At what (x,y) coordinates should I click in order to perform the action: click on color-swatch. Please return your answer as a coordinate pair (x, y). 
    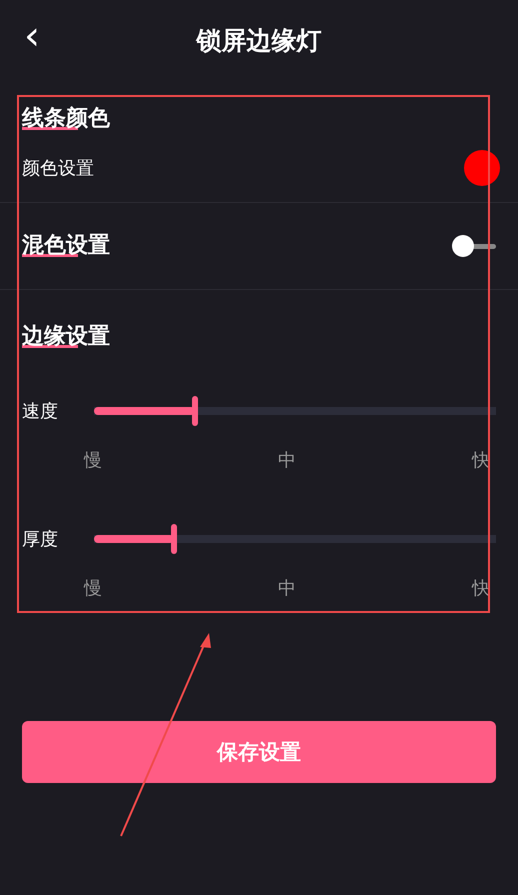
    Looking at the image, I should click on (482, 168).